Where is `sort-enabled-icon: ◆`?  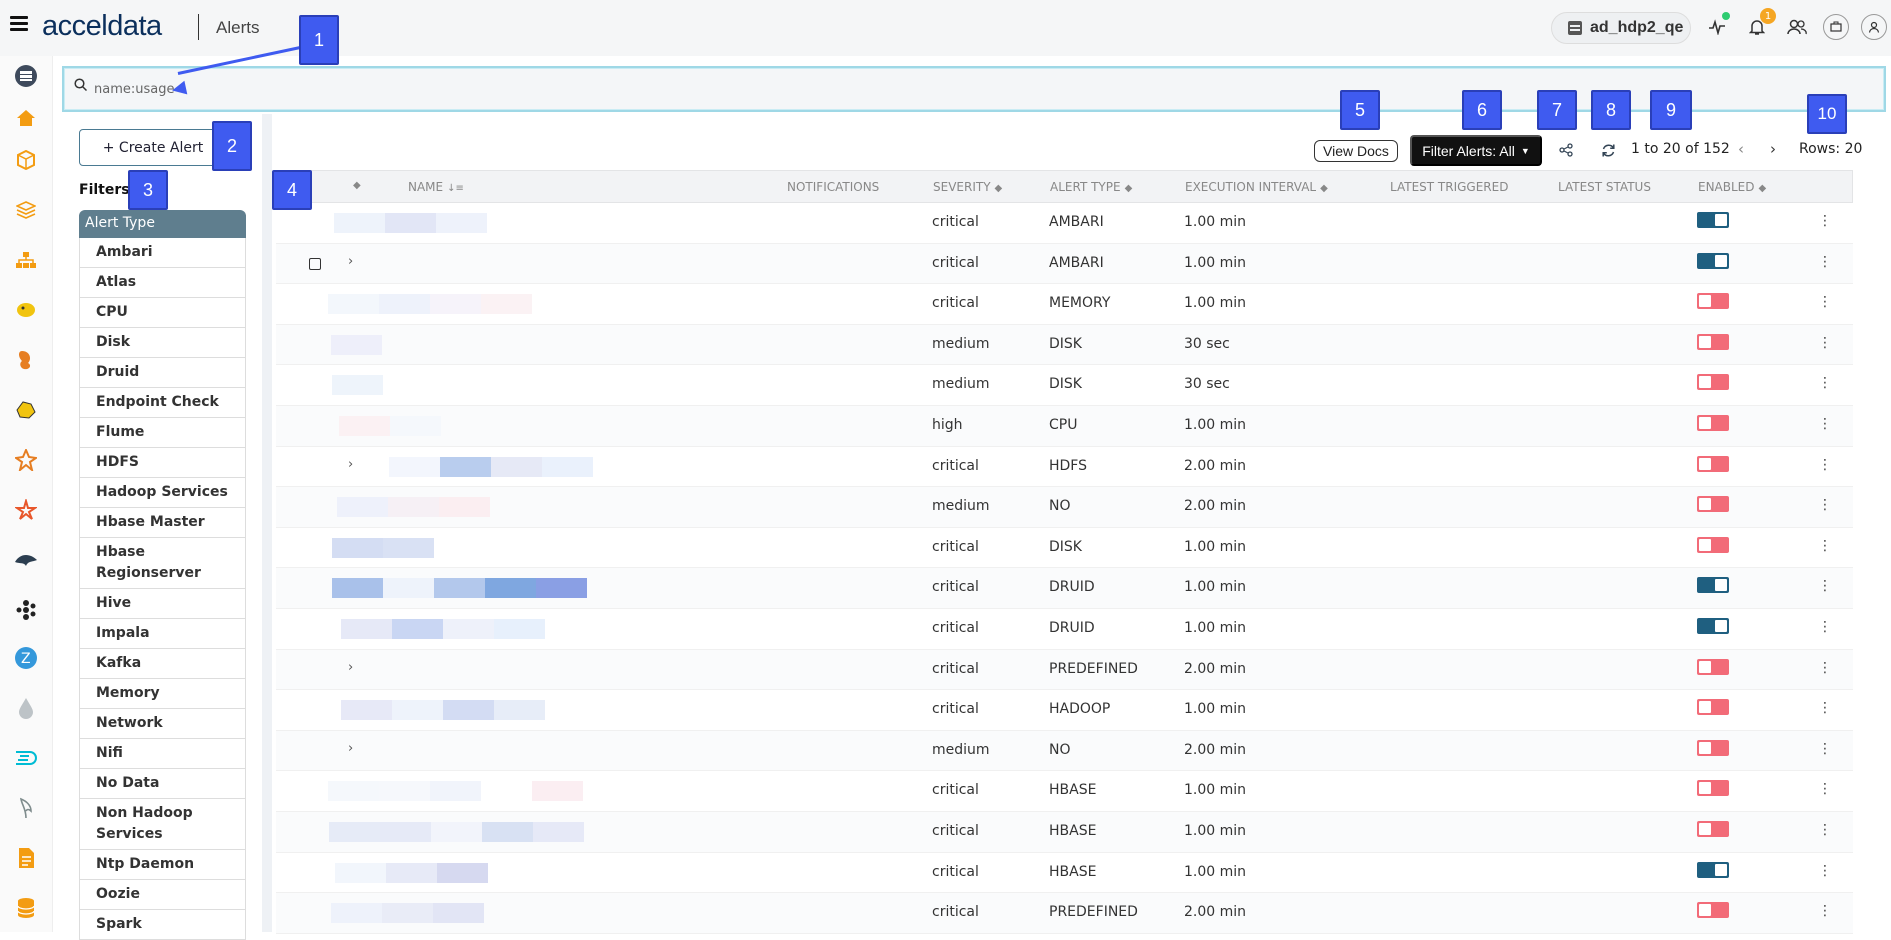
sort-enabled-icon: ◆ is located at coordinates (1763, 188).